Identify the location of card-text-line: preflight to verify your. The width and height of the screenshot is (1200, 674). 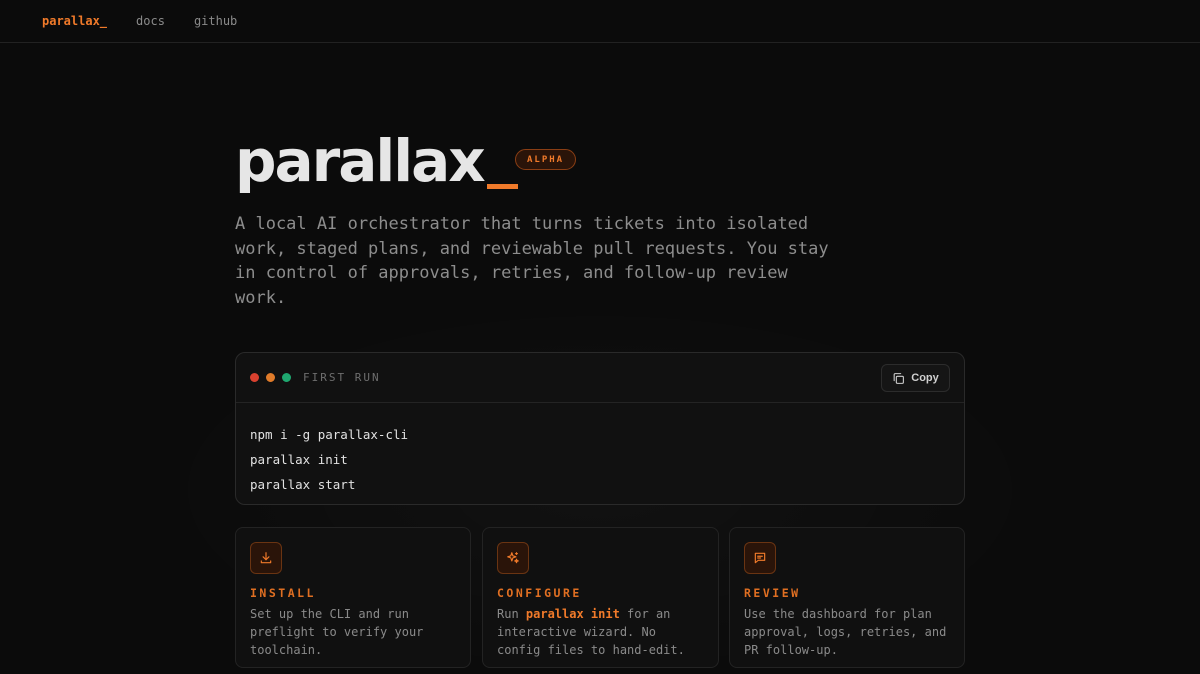
(337, 632).